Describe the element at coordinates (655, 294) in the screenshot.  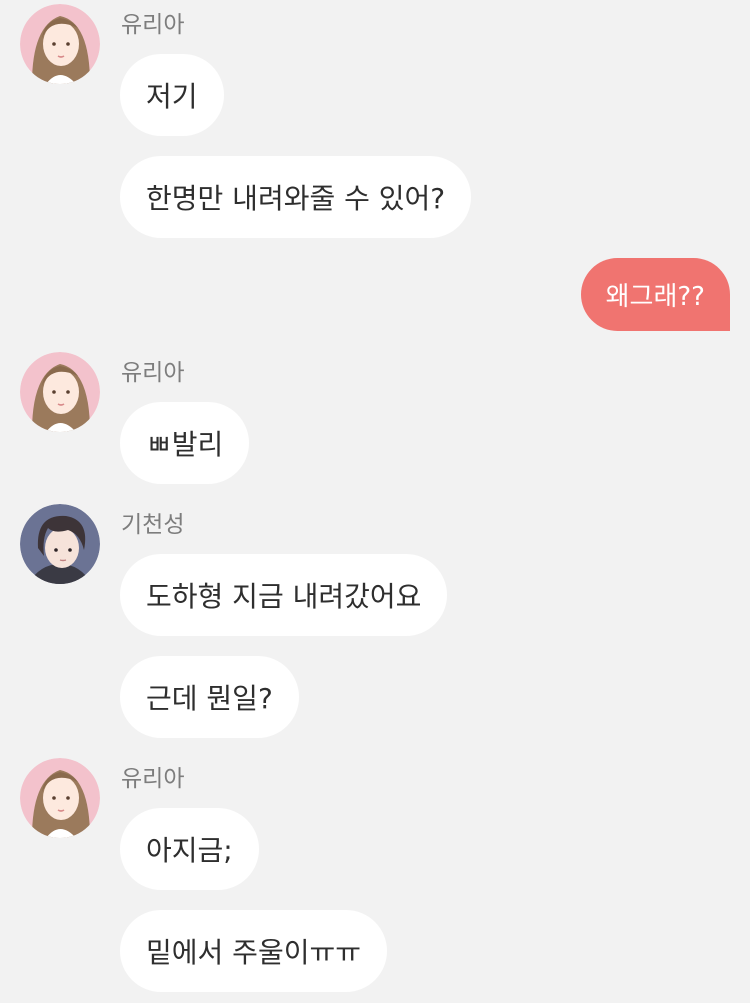
I see `outgoing-message-bubble: 왜그래??` at that location.